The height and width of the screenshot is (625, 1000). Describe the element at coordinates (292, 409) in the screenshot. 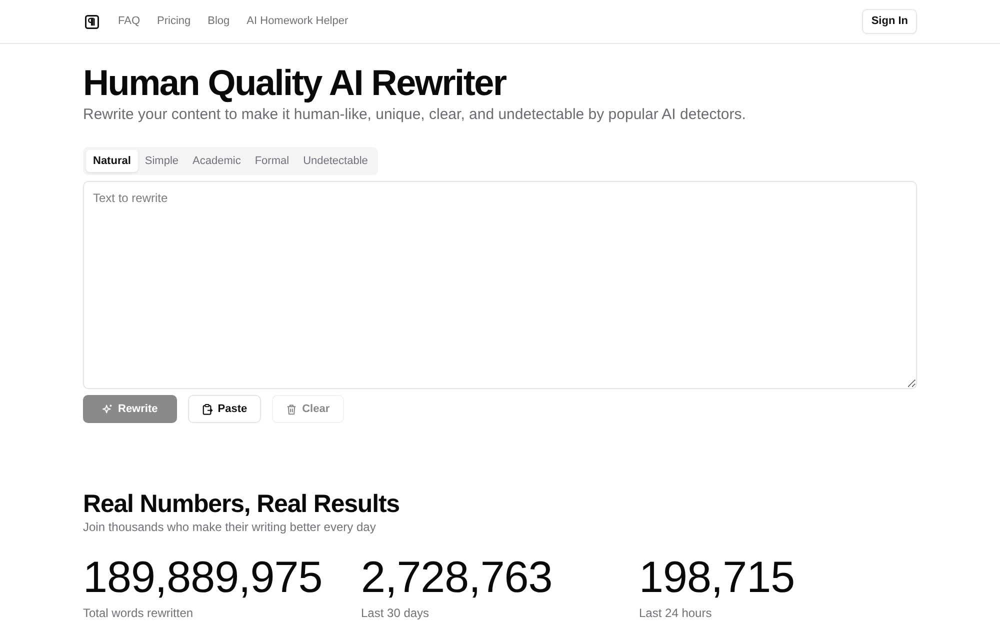

I see `trash-icon` at that location.